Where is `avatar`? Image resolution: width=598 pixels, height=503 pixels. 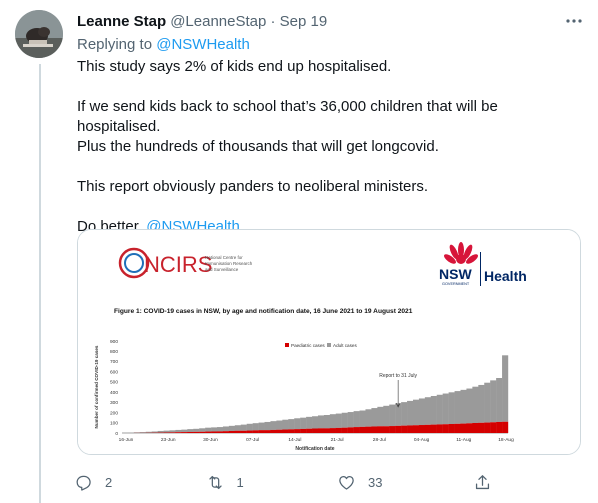 avatar is located at coordinates (39, 34).